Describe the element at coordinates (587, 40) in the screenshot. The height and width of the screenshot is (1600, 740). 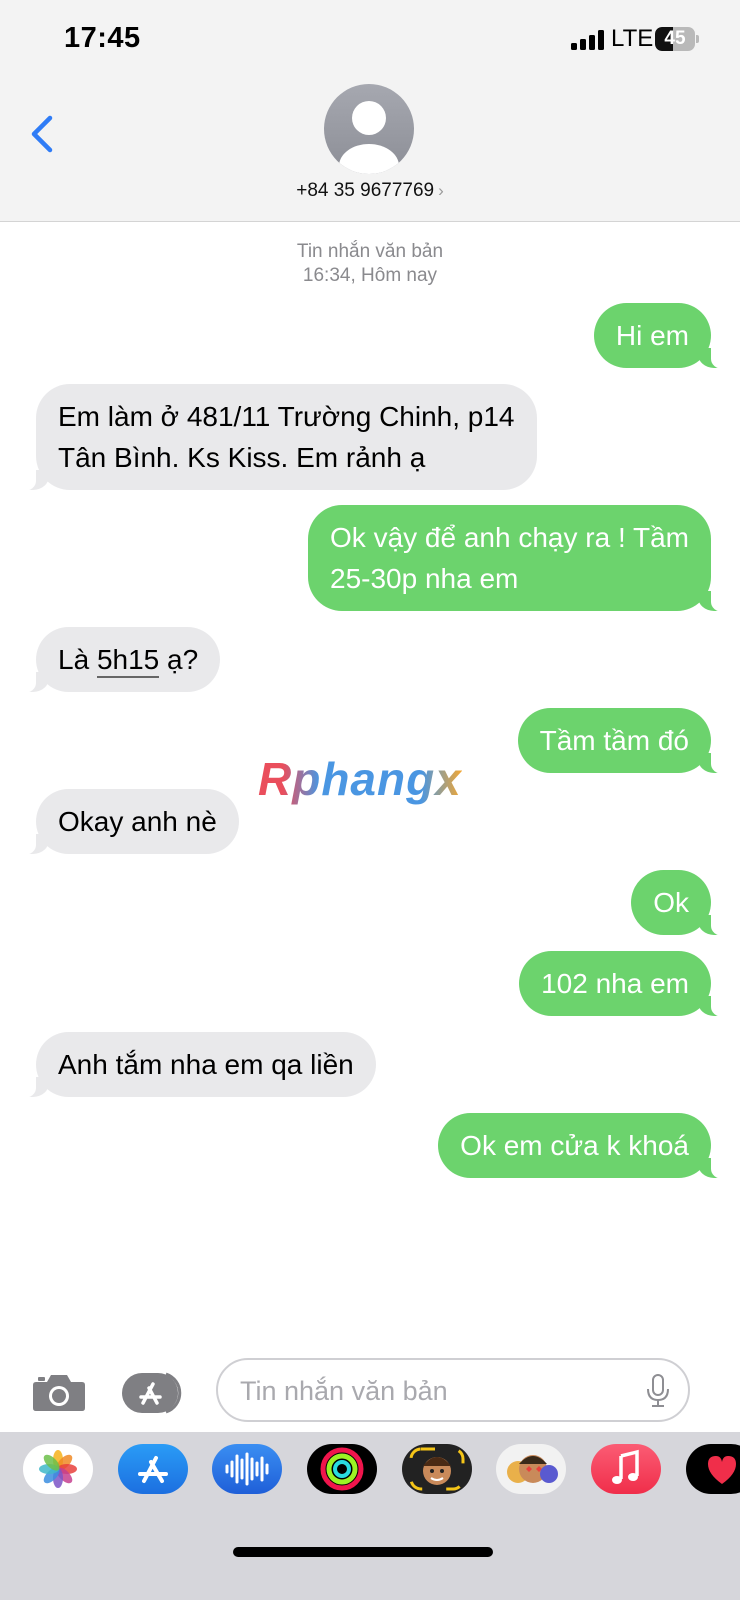
I see `cellular-signal-icon` at that location.